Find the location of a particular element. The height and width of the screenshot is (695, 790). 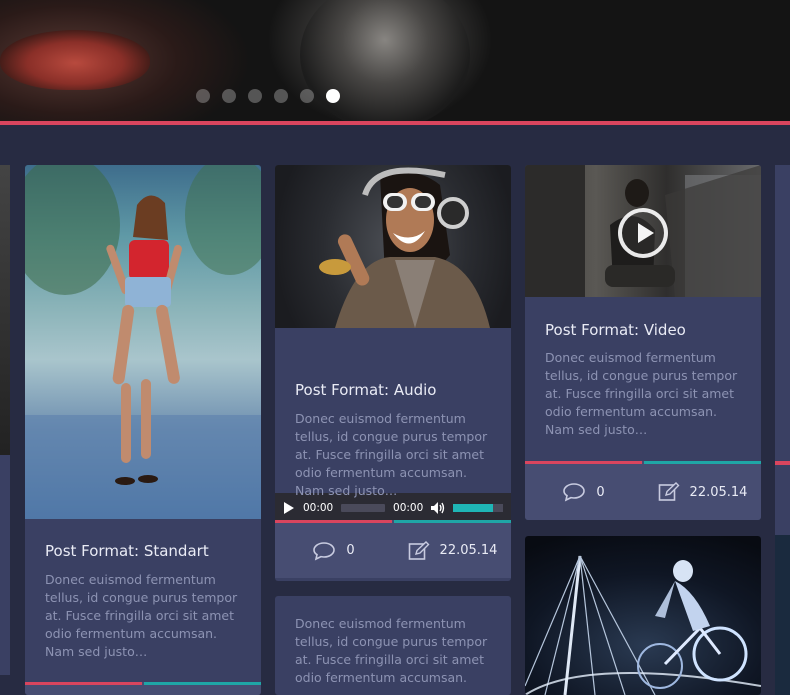

headphones-woman-photo is located at coordinates (404, 247).